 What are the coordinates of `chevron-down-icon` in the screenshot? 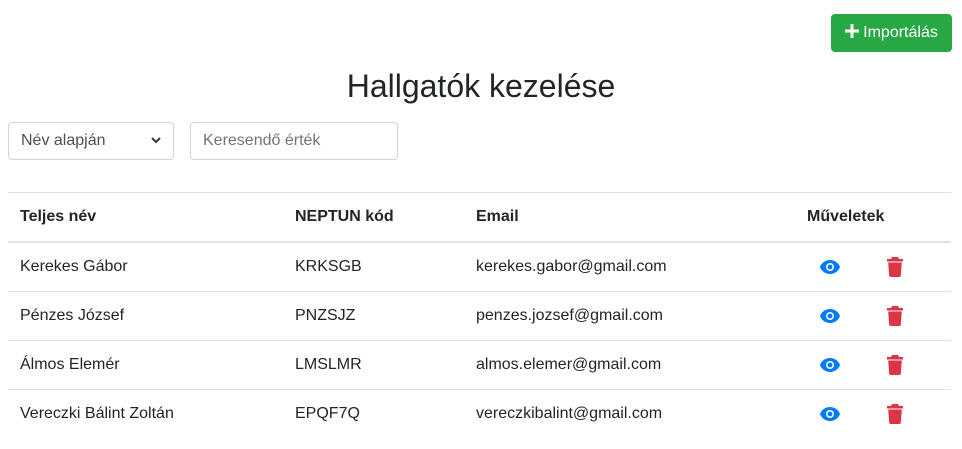 It's located at (156, 141).